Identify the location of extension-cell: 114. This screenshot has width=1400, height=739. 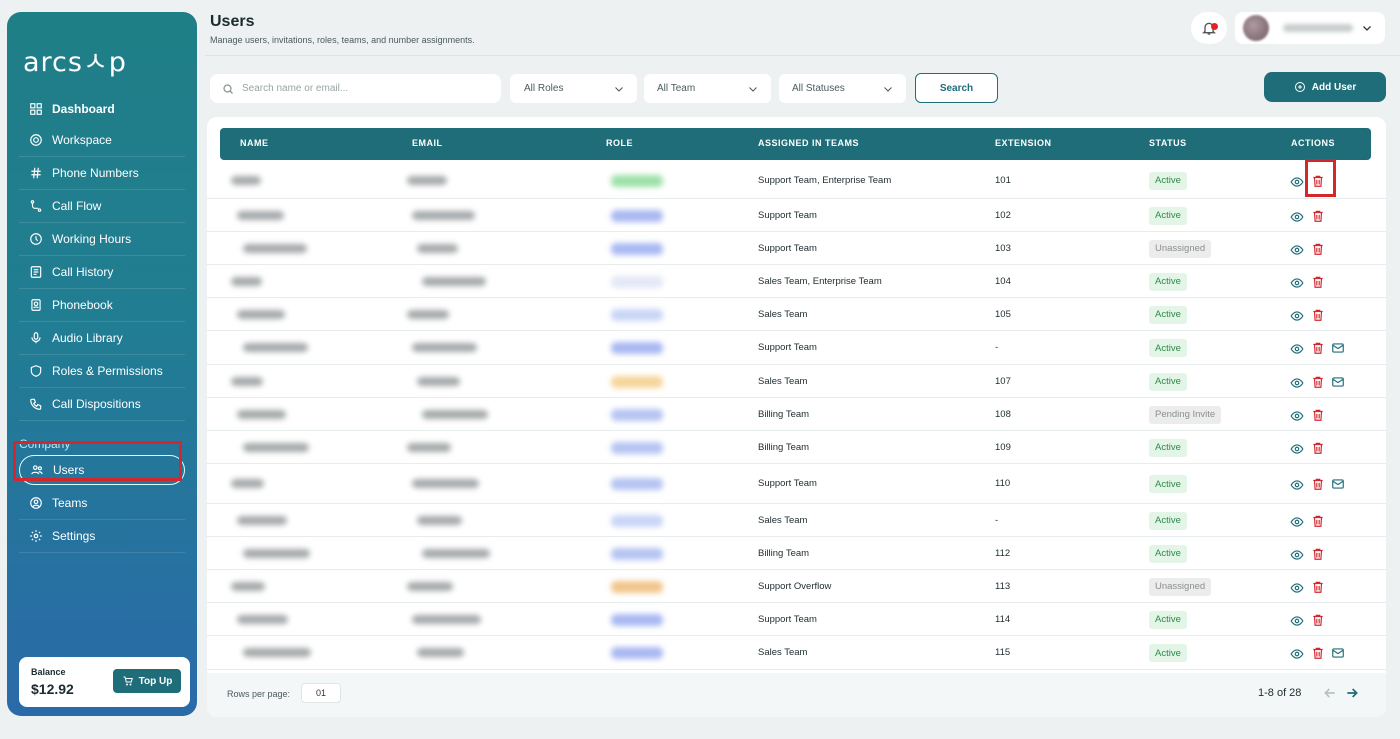
(1003, 619).